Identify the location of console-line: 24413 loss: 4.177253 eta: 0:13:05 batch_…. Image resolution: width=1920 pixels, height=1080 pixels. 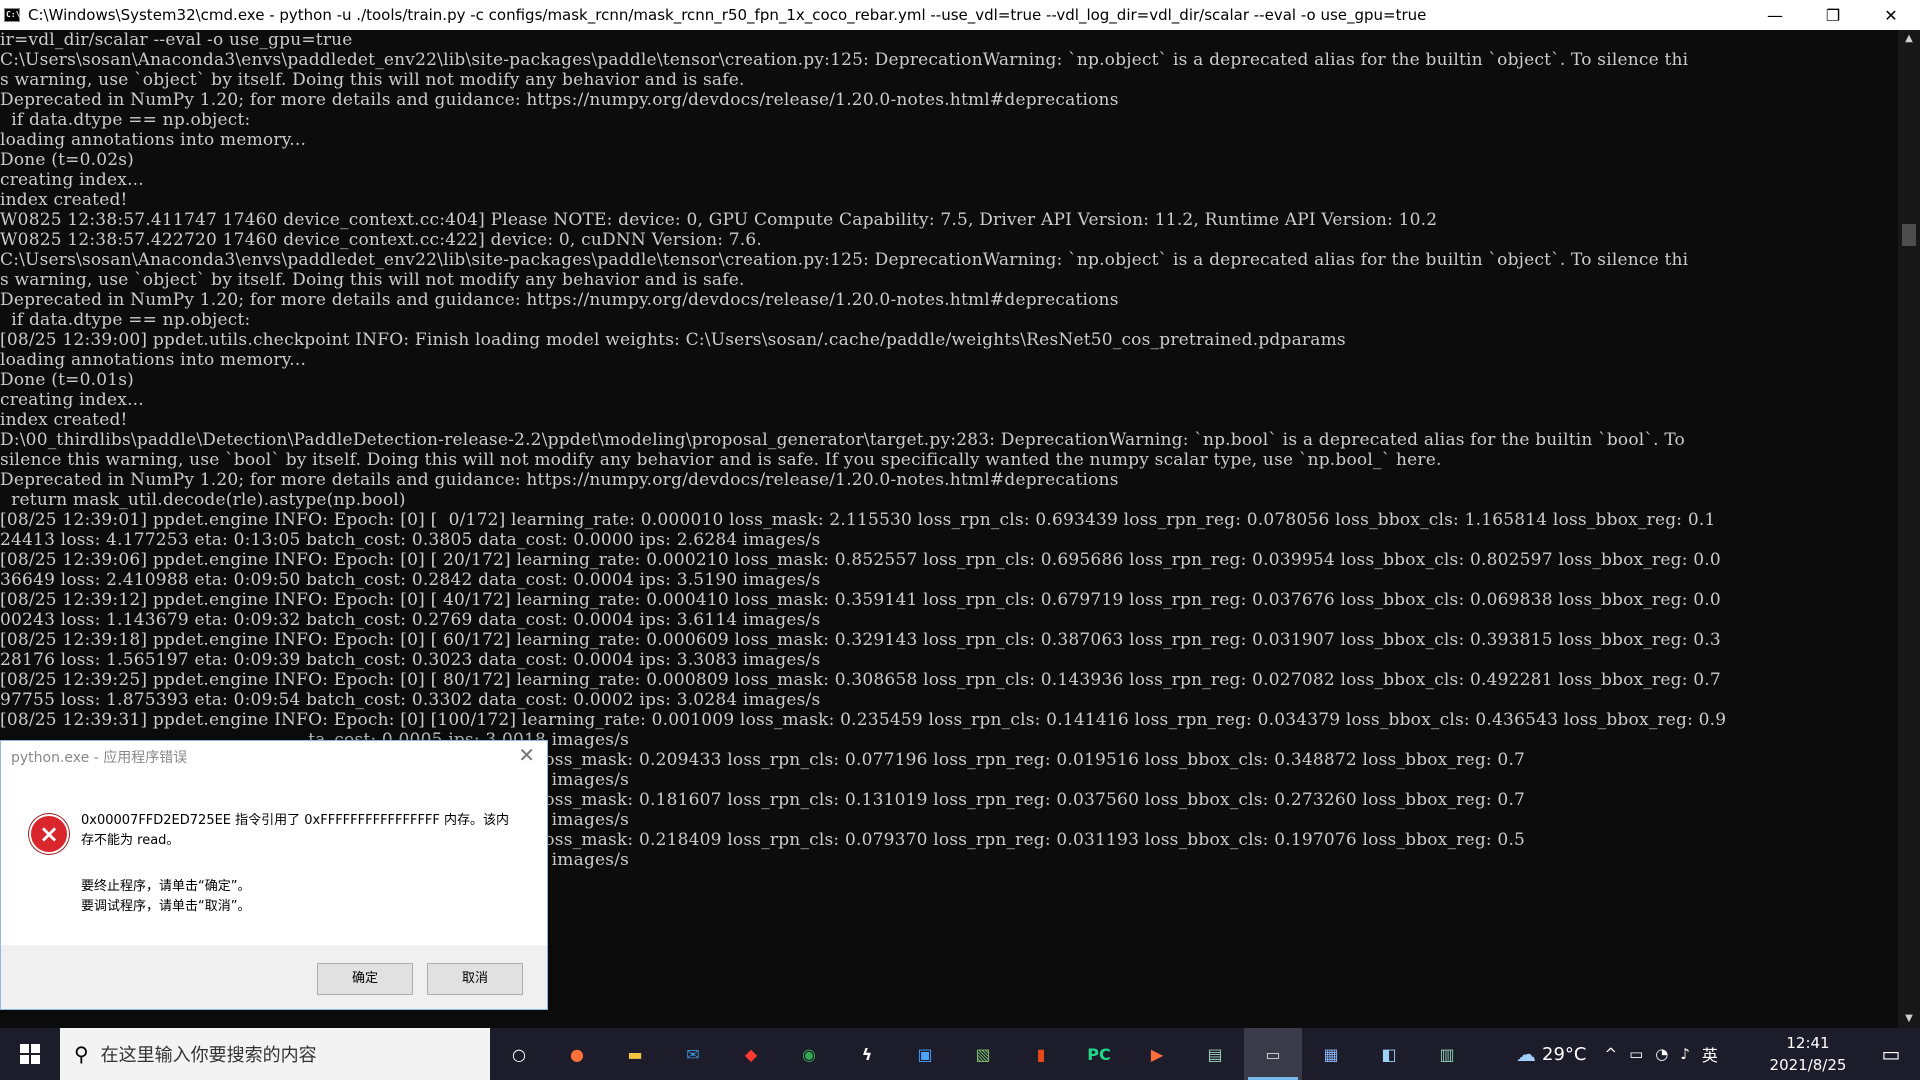
(410, 540).